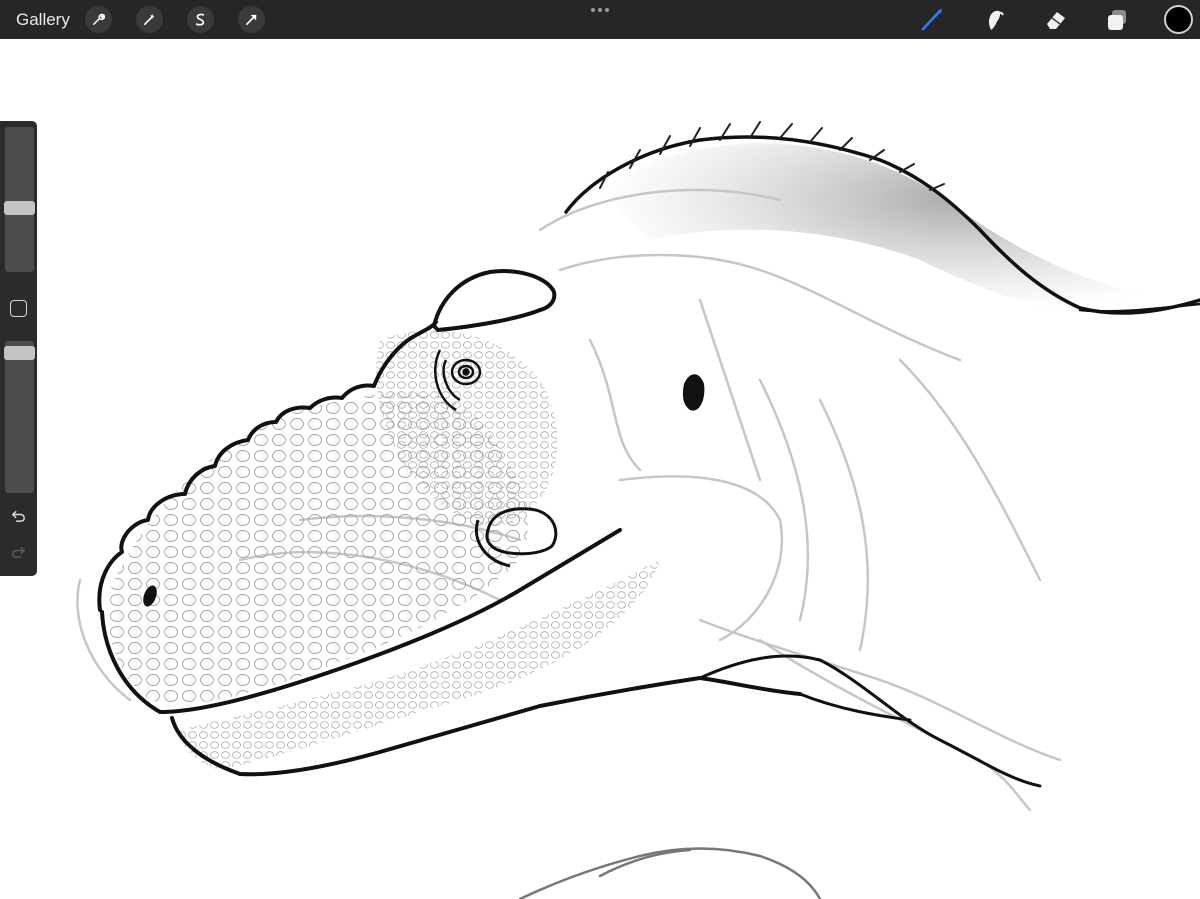 This screenshot has height=899, width=1200. Describe the element at coordinates (251, 19) in the screenshot. I see `transform-arrow-icon` at that location.